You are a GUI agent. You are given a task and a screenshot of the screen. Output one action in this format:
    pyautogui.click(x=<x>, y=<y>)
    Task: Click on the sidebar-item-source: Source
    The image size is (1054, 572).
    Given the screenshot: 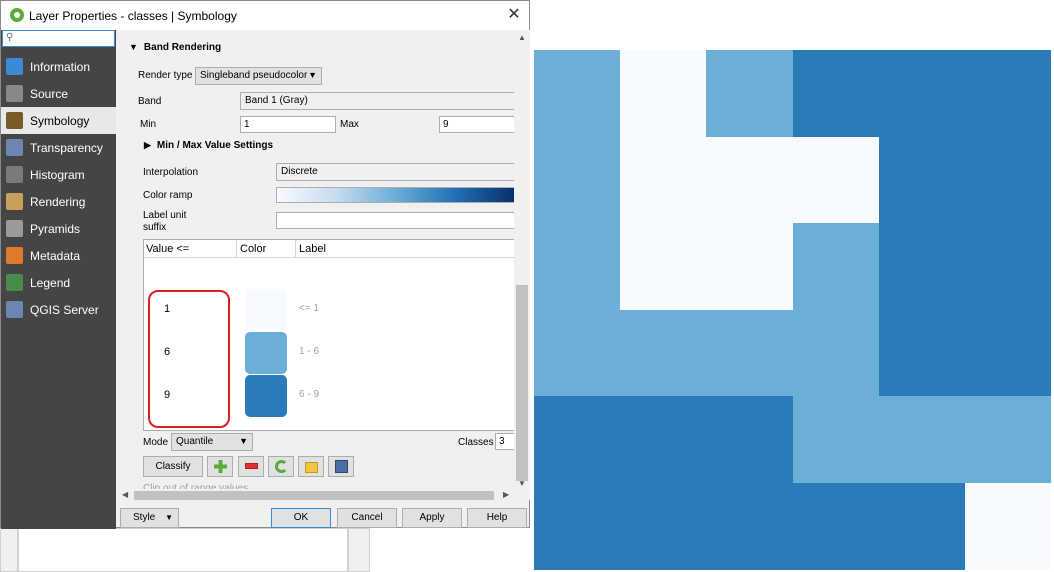 What is the action you would take?
    pyautogui.click(x=58, y=93)
    